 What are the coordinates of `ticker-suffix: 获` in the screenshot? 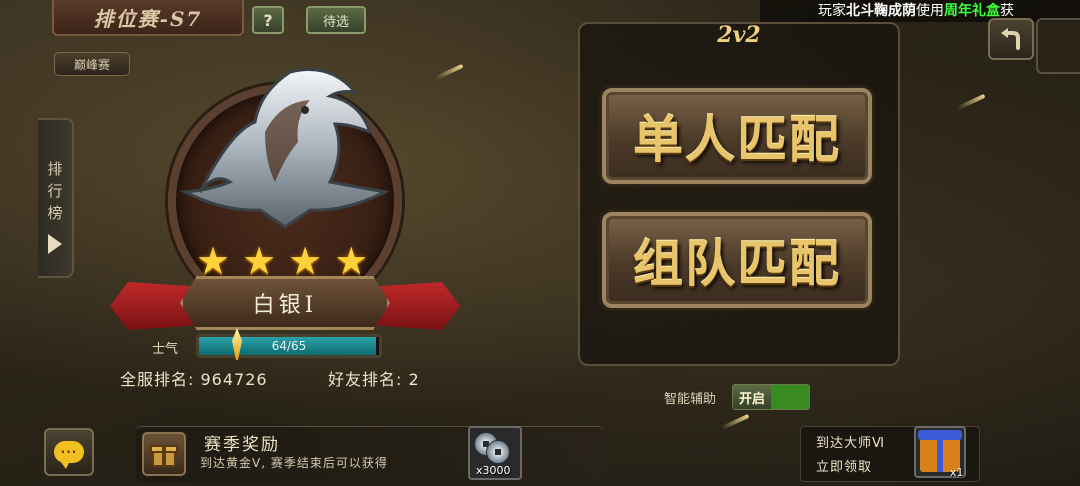 It's located at (1007, 11).